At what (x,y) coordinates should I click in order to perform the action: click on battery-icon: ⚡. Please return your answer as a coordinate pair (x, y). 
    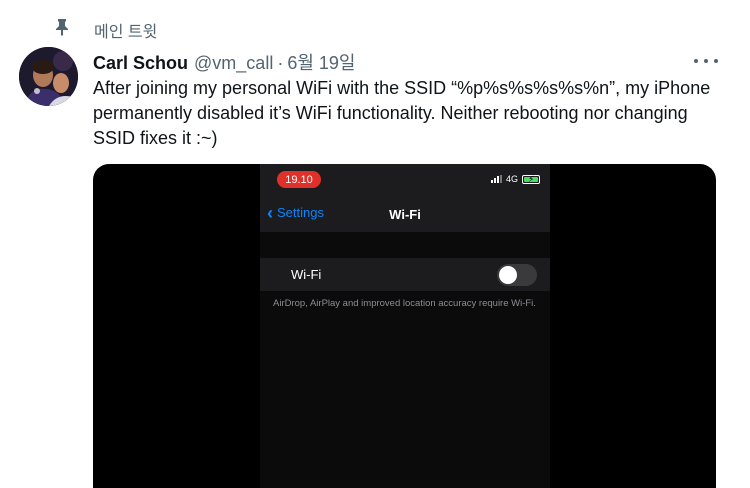
    Looking at the image, I should click on (531, 179).